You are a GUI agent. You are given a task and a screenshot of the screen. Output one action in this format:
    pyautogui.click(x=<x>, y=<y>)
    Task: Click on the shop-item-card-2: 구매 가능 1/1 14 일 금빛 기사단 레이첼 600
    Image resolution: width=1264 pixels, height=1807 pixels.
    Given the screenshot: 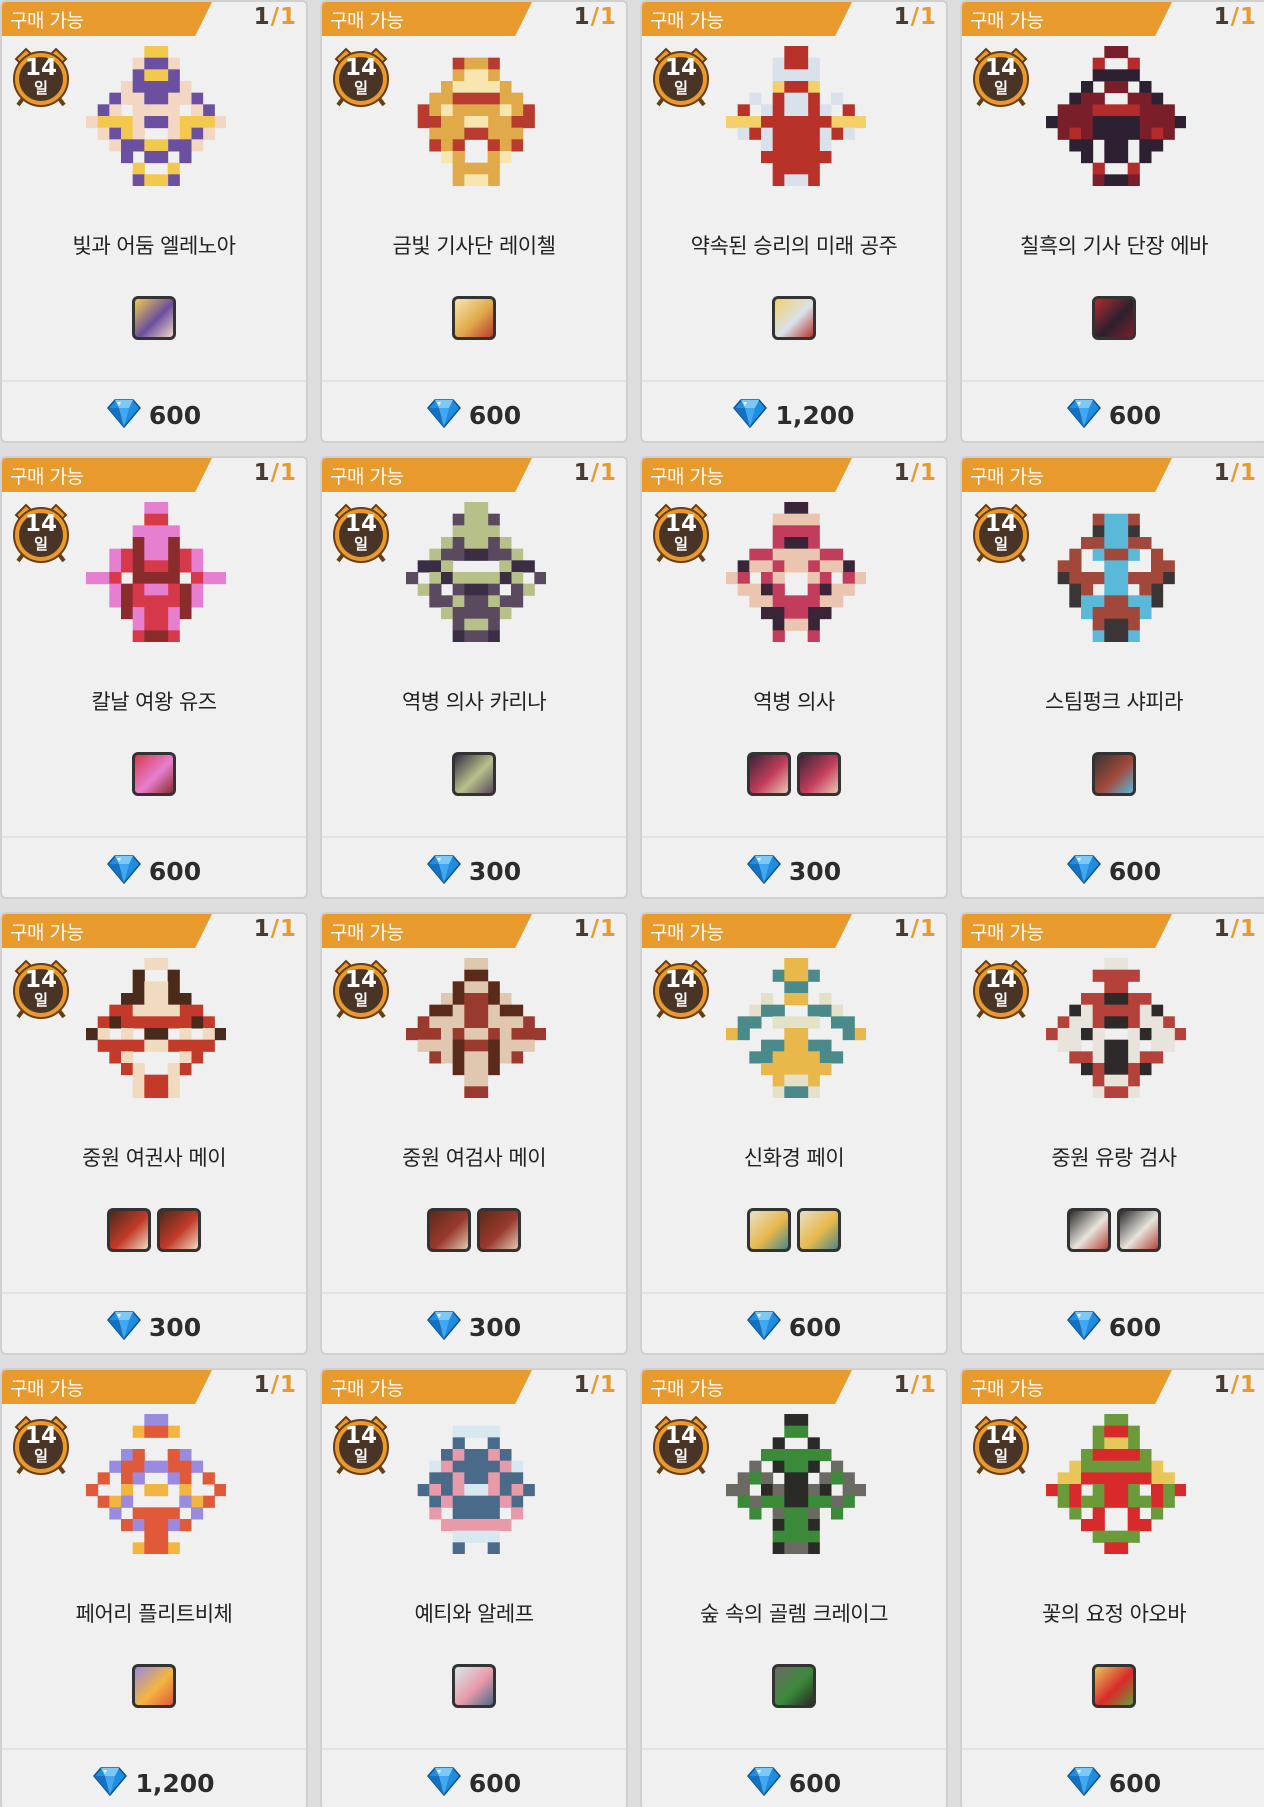 What is the action you would take?
    pyautogui.click(x=474, y=221)
    